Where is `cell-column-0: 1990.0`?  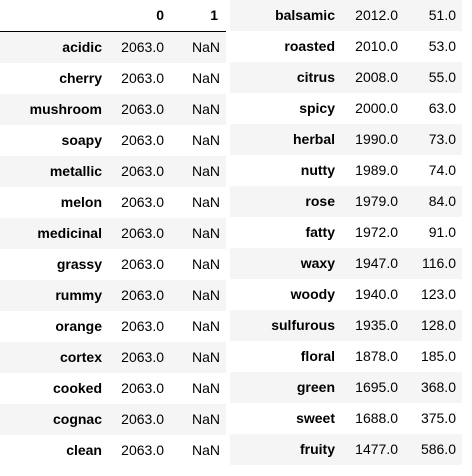
cell-column-0: 1990.0 is located at coordinates (376, 139).